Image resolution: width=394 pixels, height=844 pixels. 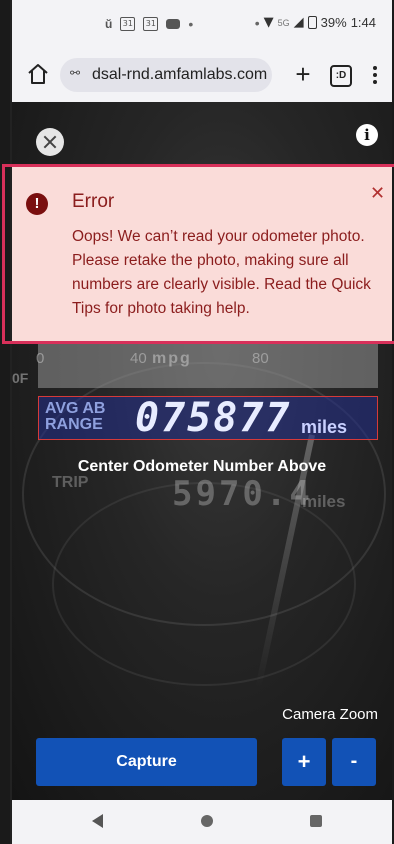 What do you see at coordinates (375, 75) in the screenshot?
I see `overflow-menu-icon` at bounding box center [375, 75].